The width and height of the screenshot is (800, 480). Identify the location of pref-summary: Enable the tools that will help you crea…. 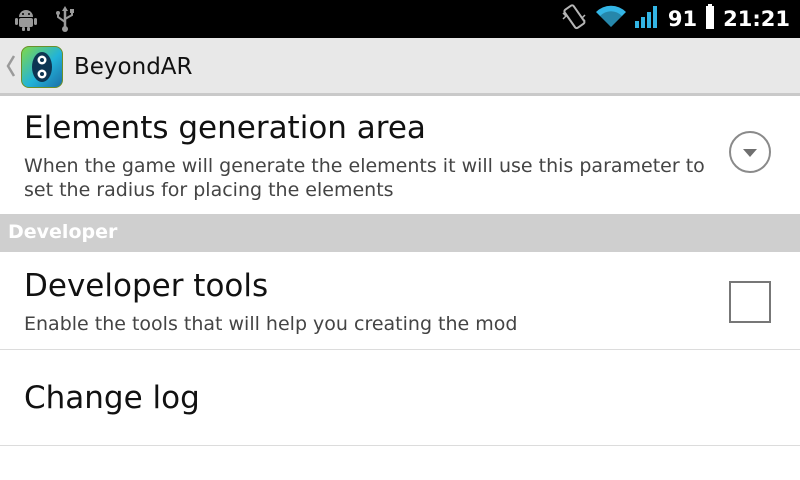
(271, 324).